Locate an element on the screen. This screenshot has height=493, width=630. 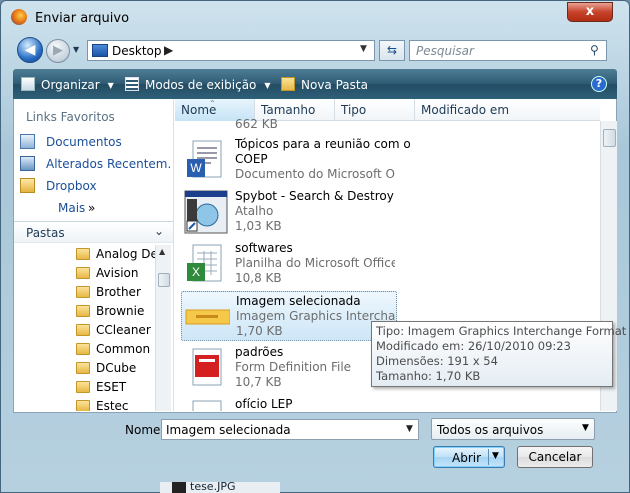
file-item: padrões Form Definition File 10,7 KB is located at coordinates (289, 368).